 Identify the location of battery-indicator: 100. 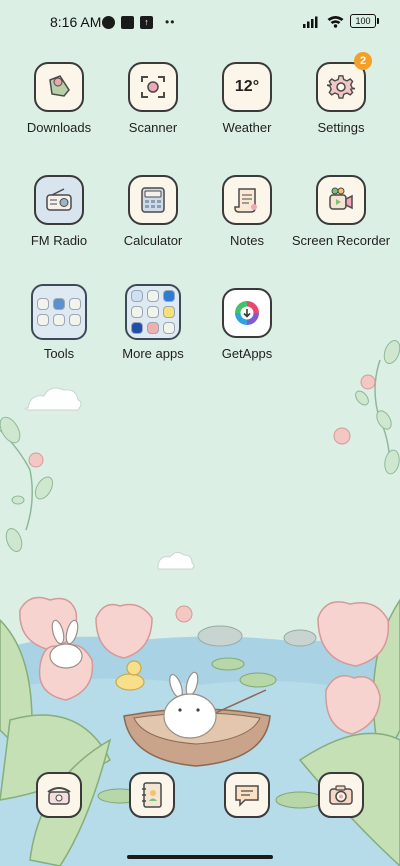
(364, 21).